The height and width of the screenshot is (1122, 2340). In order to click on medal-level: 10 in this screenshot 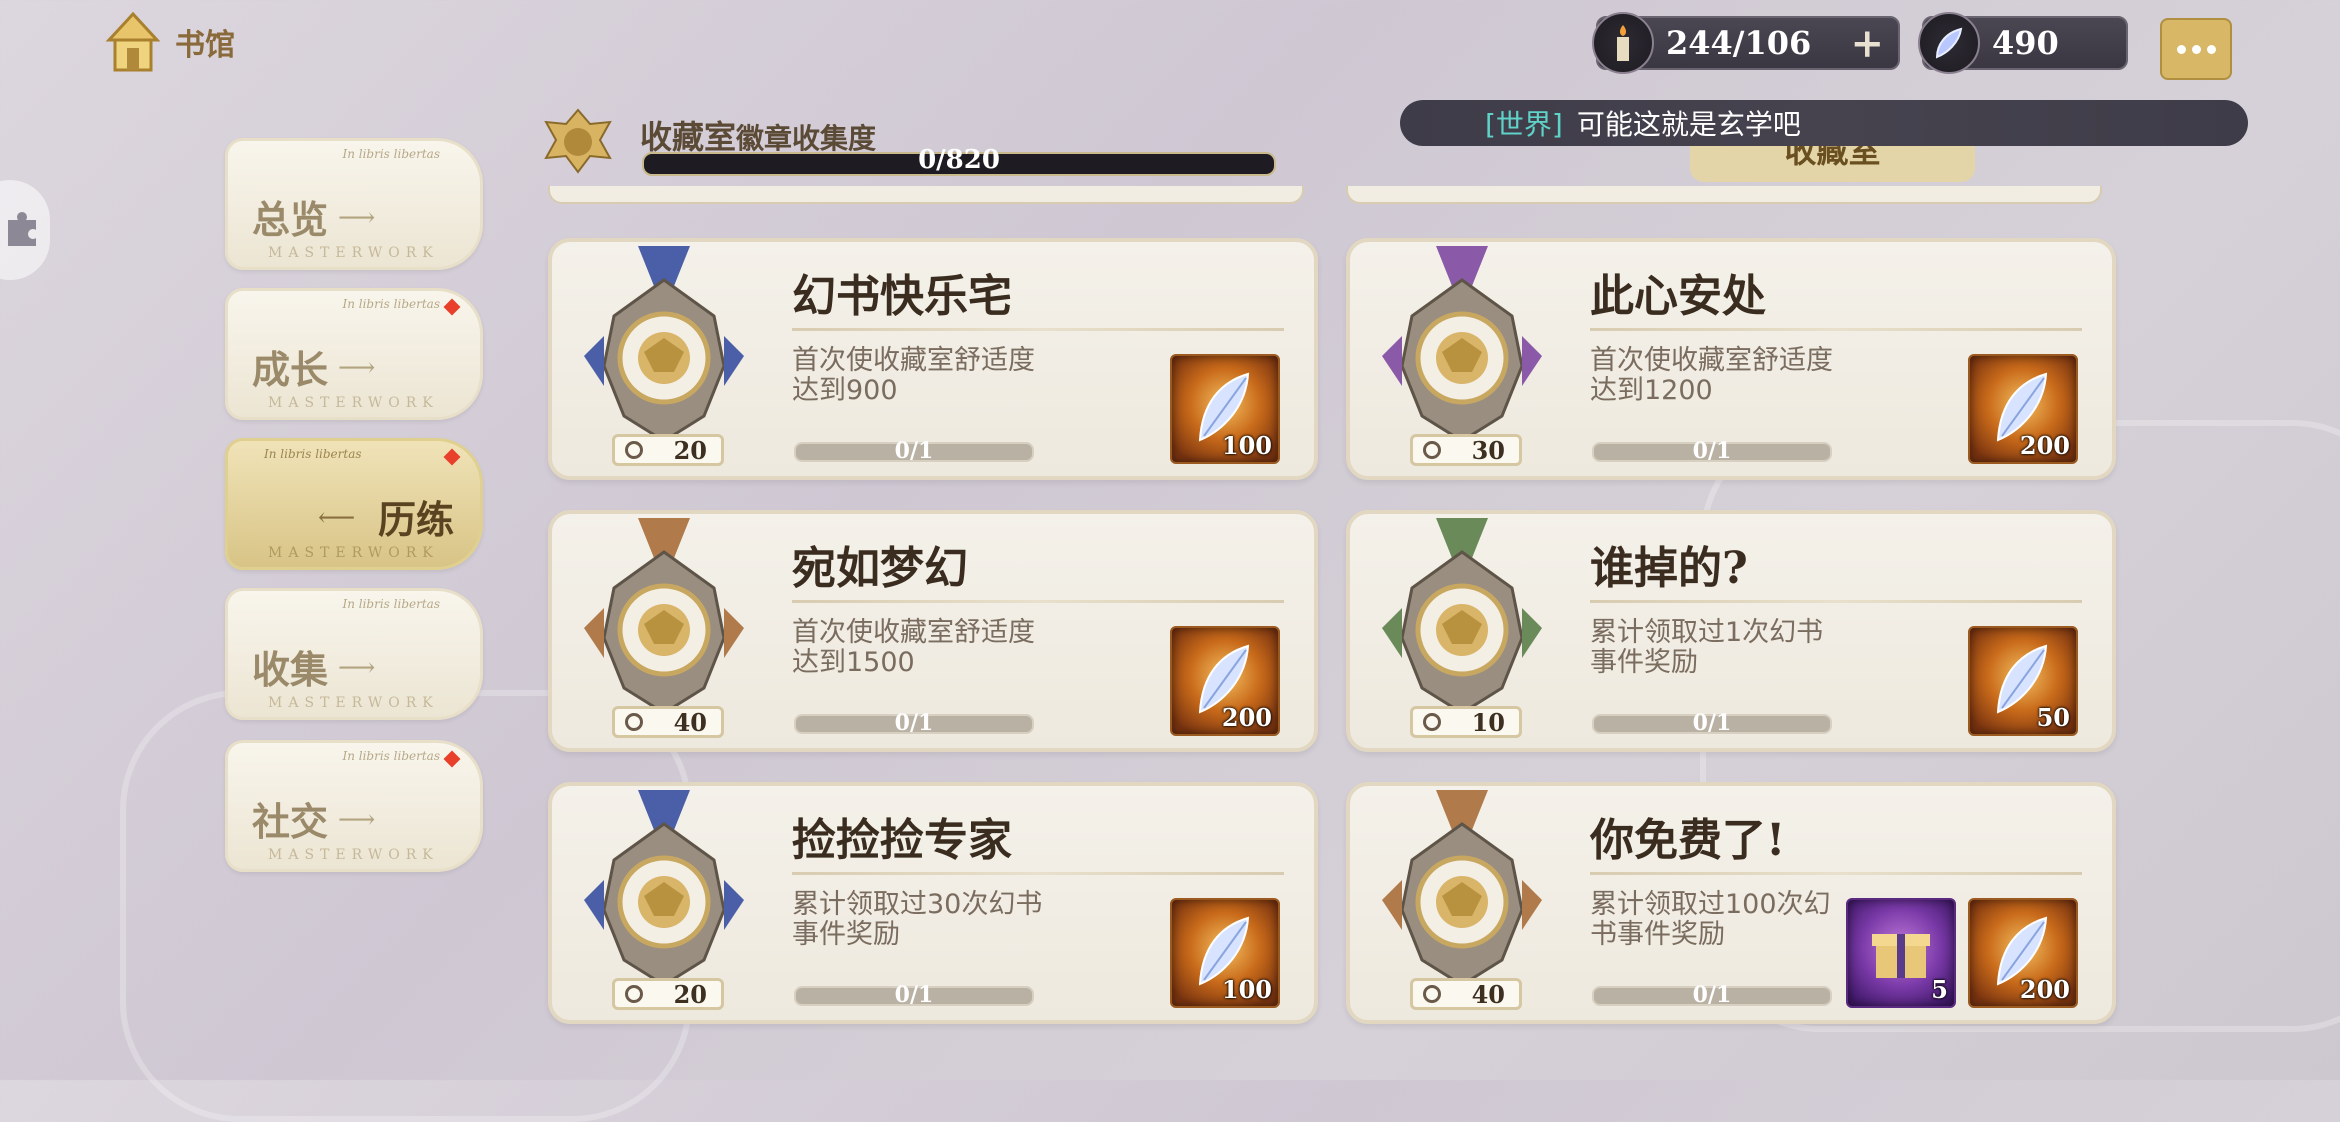, I will do `click(1488, 722)`.